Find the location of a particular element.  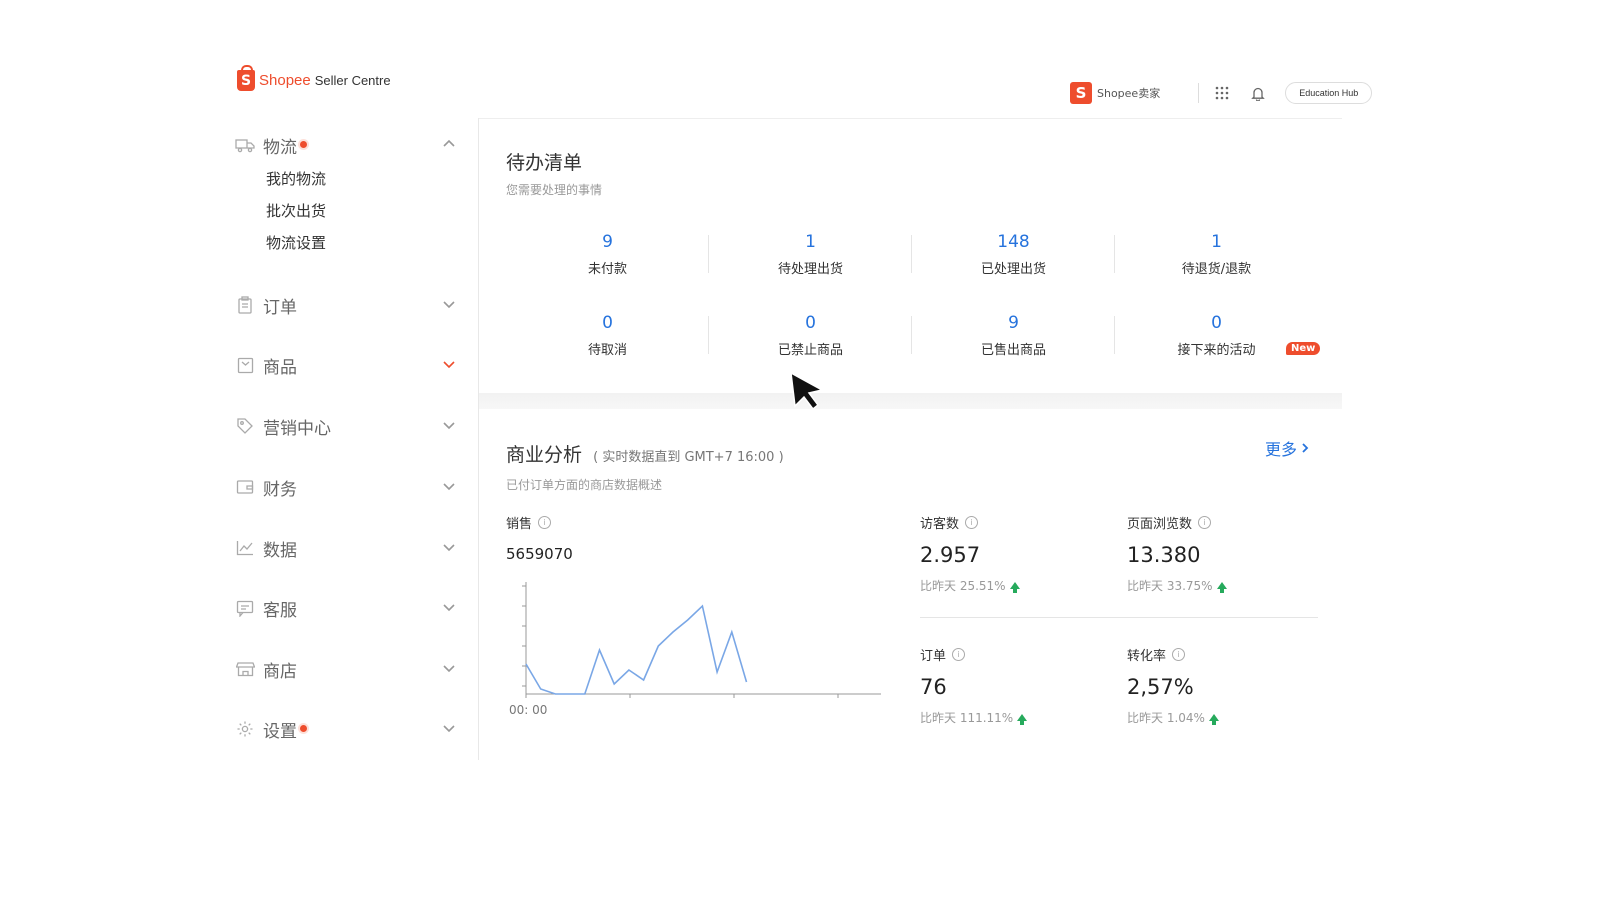

sidebar-item-label: 物流 is located at coordinates (280, 147).